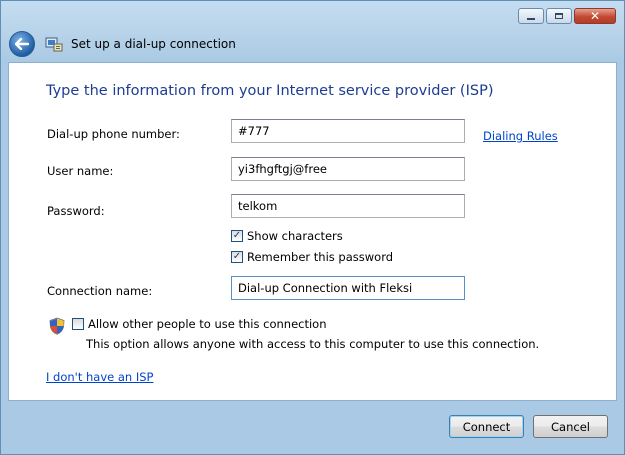  What do you see at coordinates (237, 236) in the screenshot?
I see `show-characters-checkbox: ✓` at bounding box center [237, 236].